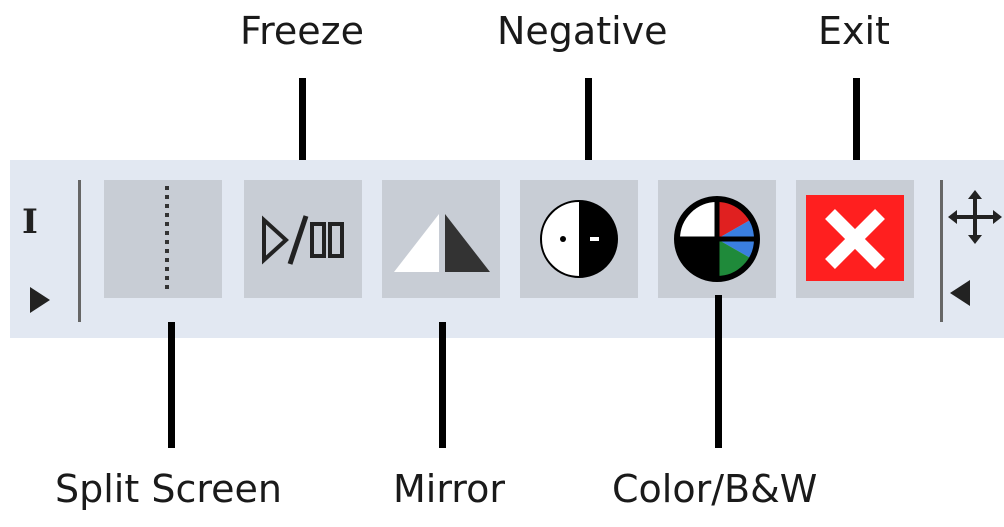  Describe the element at coordinates (582, 31) in the screenshot. I see `negative-label: Negative` at that location.